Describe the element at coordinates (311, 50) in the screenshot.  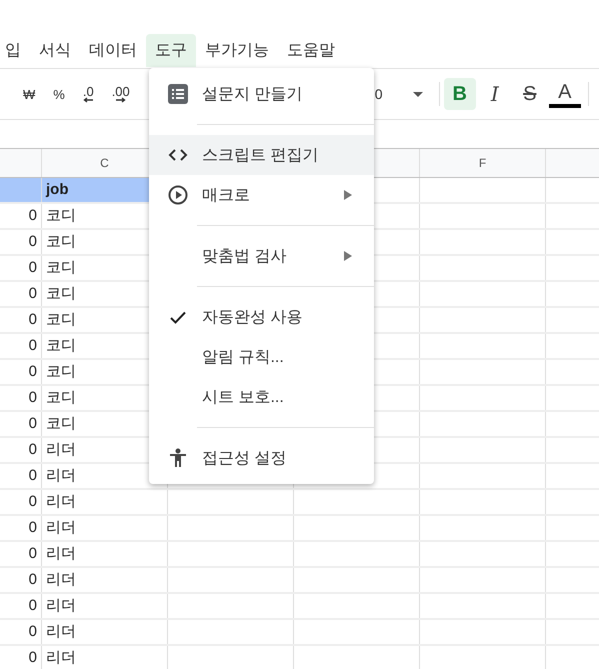
I see `menu-item: 도움말` at that location.